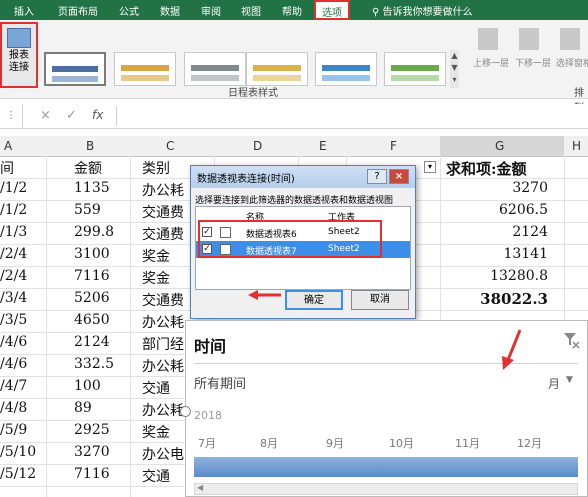 Image resolution: width=588 pixels, height=497 pixels. What do you see at coordinates (94, 232) in the screenshot?
I see `amount-cell: 299.8` at bounding box center [94, 232].